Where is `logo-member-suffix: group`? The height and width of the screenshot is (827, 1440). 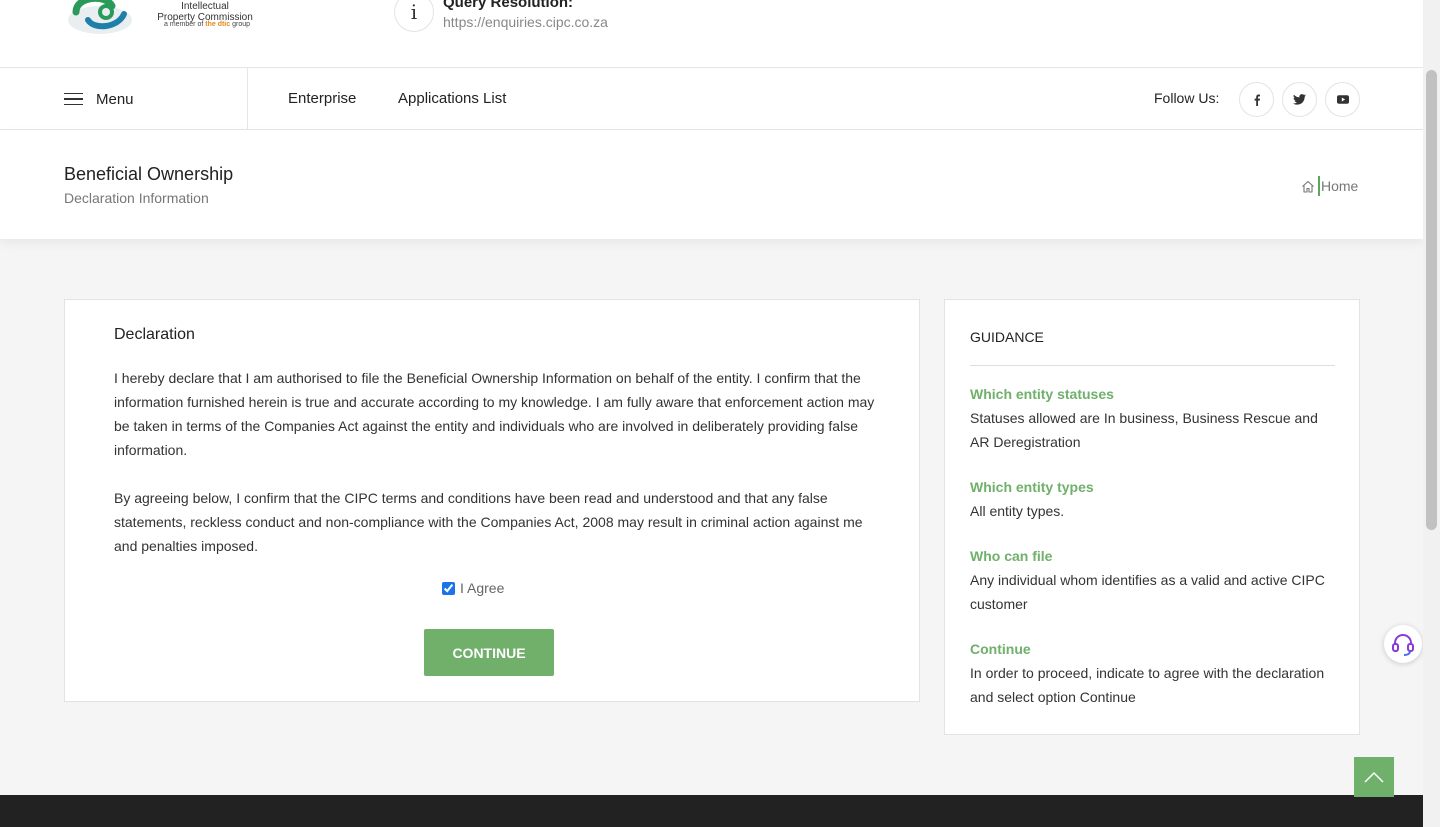 logo-member-suffix: group is located at coordinates (241, 24).